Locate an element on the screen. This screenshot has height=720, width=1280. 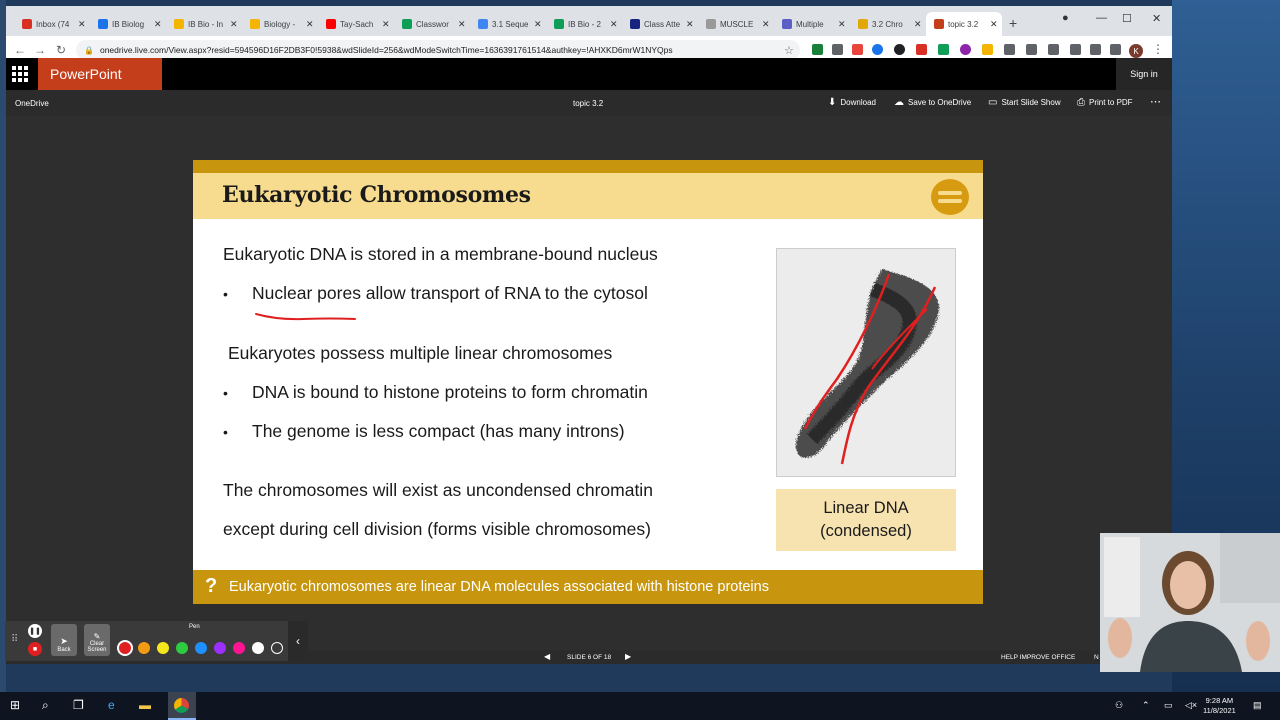
people-icon: ⚇ is located at coordinates (1119, 705).